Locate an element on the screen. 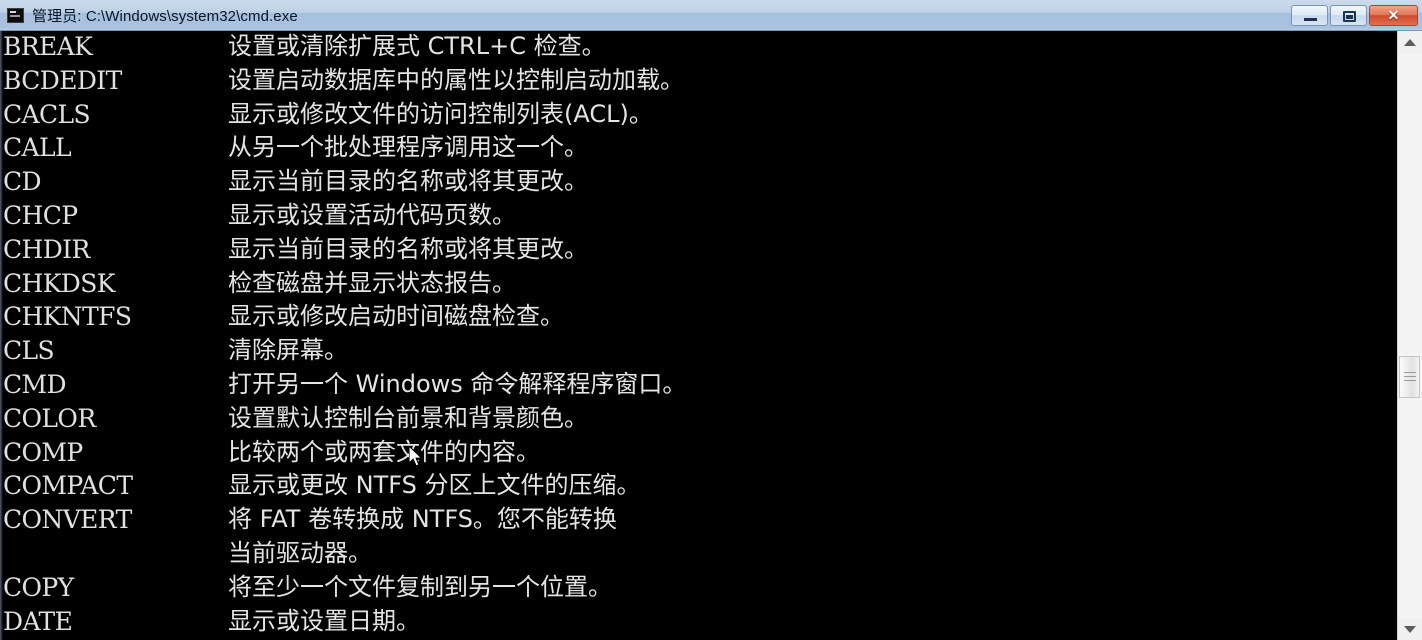 The image size is (1422, 640). maximize-icon-inner is located at coordinates (1349, 16).